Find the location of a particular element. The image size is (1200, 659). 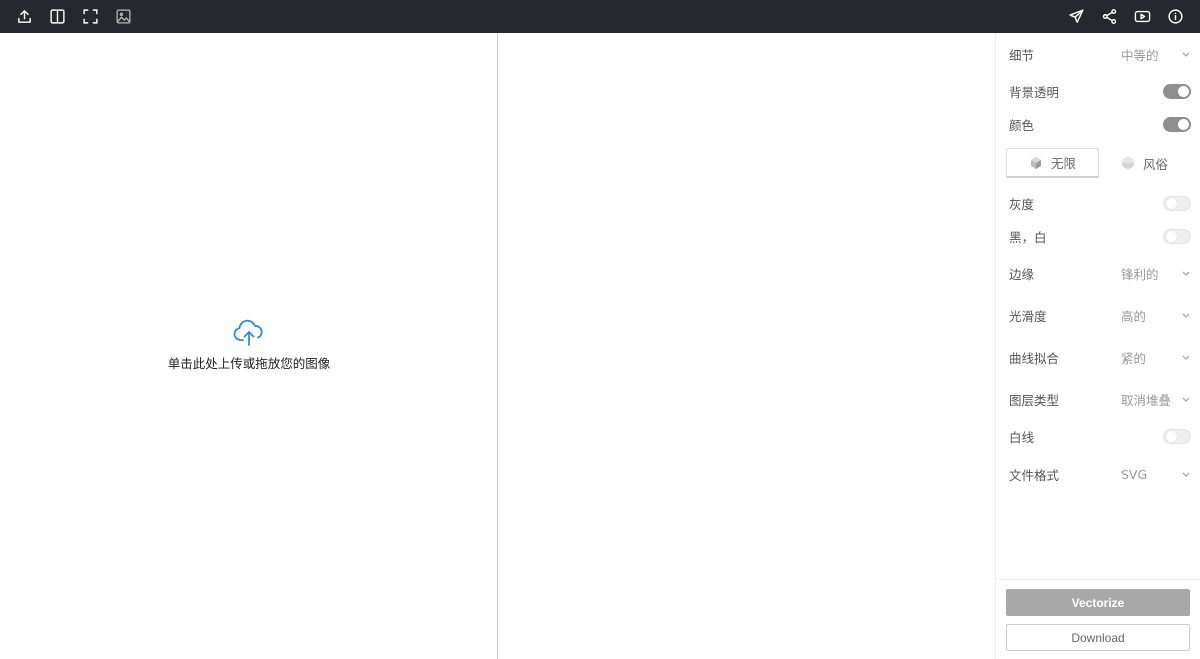

white-lines-toggle is located at coordinates (1177, 436).